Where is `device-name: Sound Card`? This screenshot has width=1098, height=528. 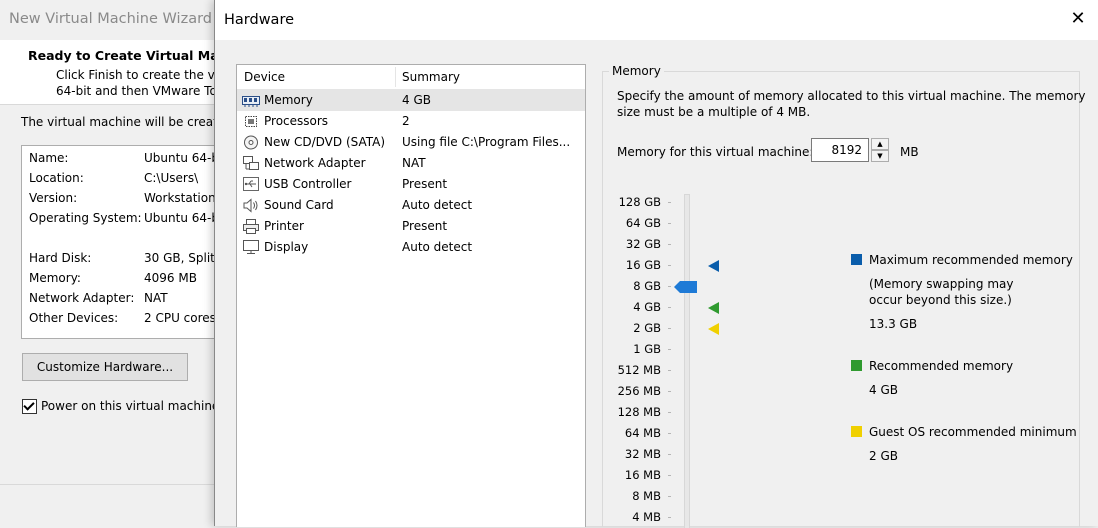
device-name: Sound Card is located at coordinates (299, 205).